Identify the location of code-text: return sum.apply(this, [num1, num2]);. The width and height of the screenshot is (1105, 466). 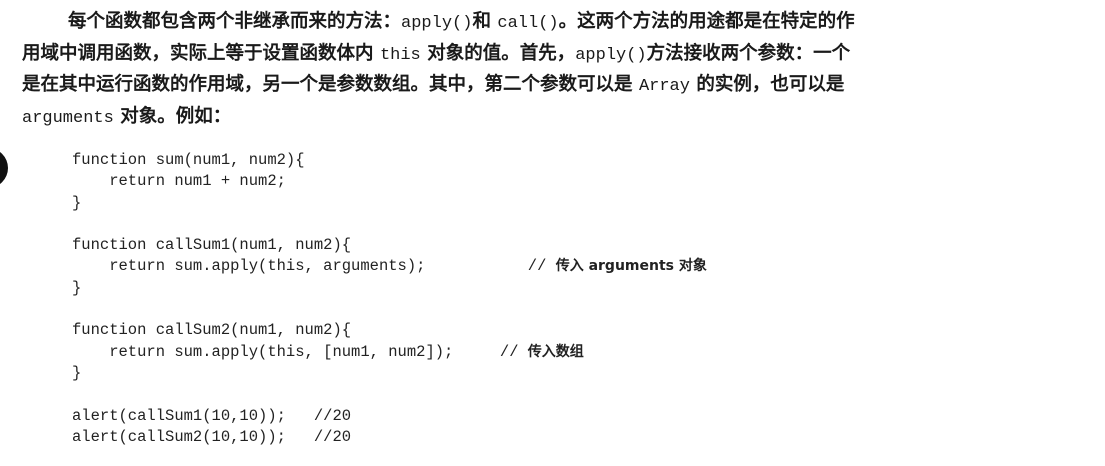
(263, 351).